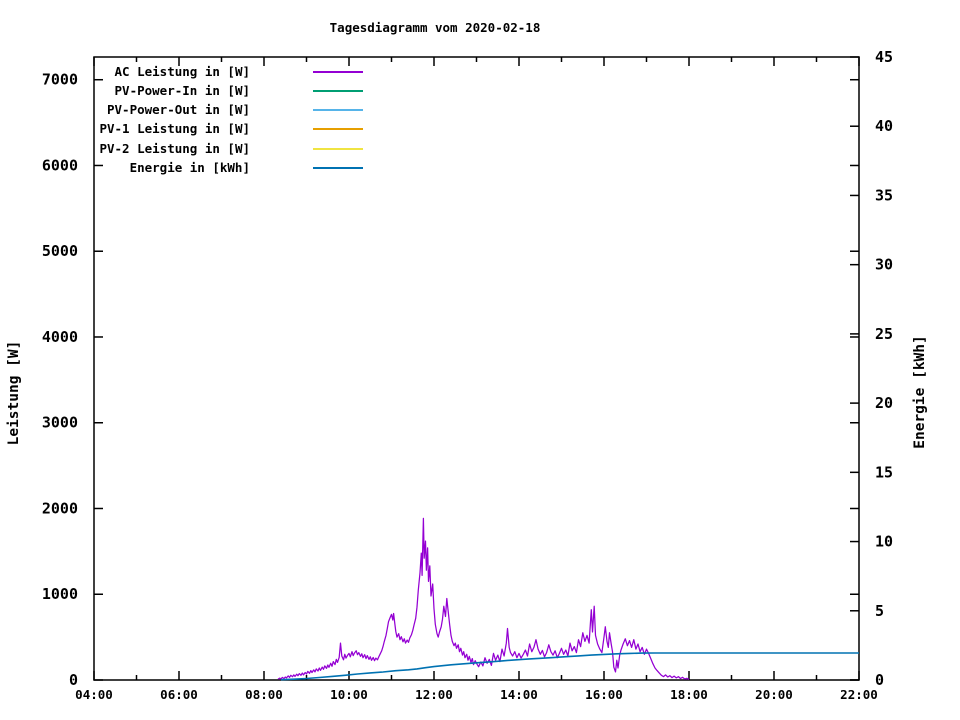  I want to click on y2-tick-label: 35, so click(884, 195).